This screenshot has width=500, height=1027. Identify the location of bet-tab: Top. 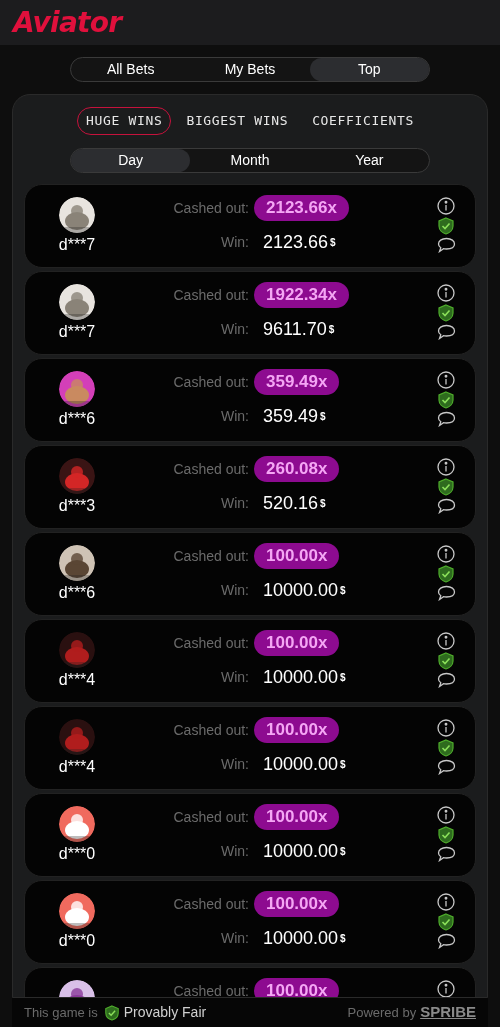
(369, 69).